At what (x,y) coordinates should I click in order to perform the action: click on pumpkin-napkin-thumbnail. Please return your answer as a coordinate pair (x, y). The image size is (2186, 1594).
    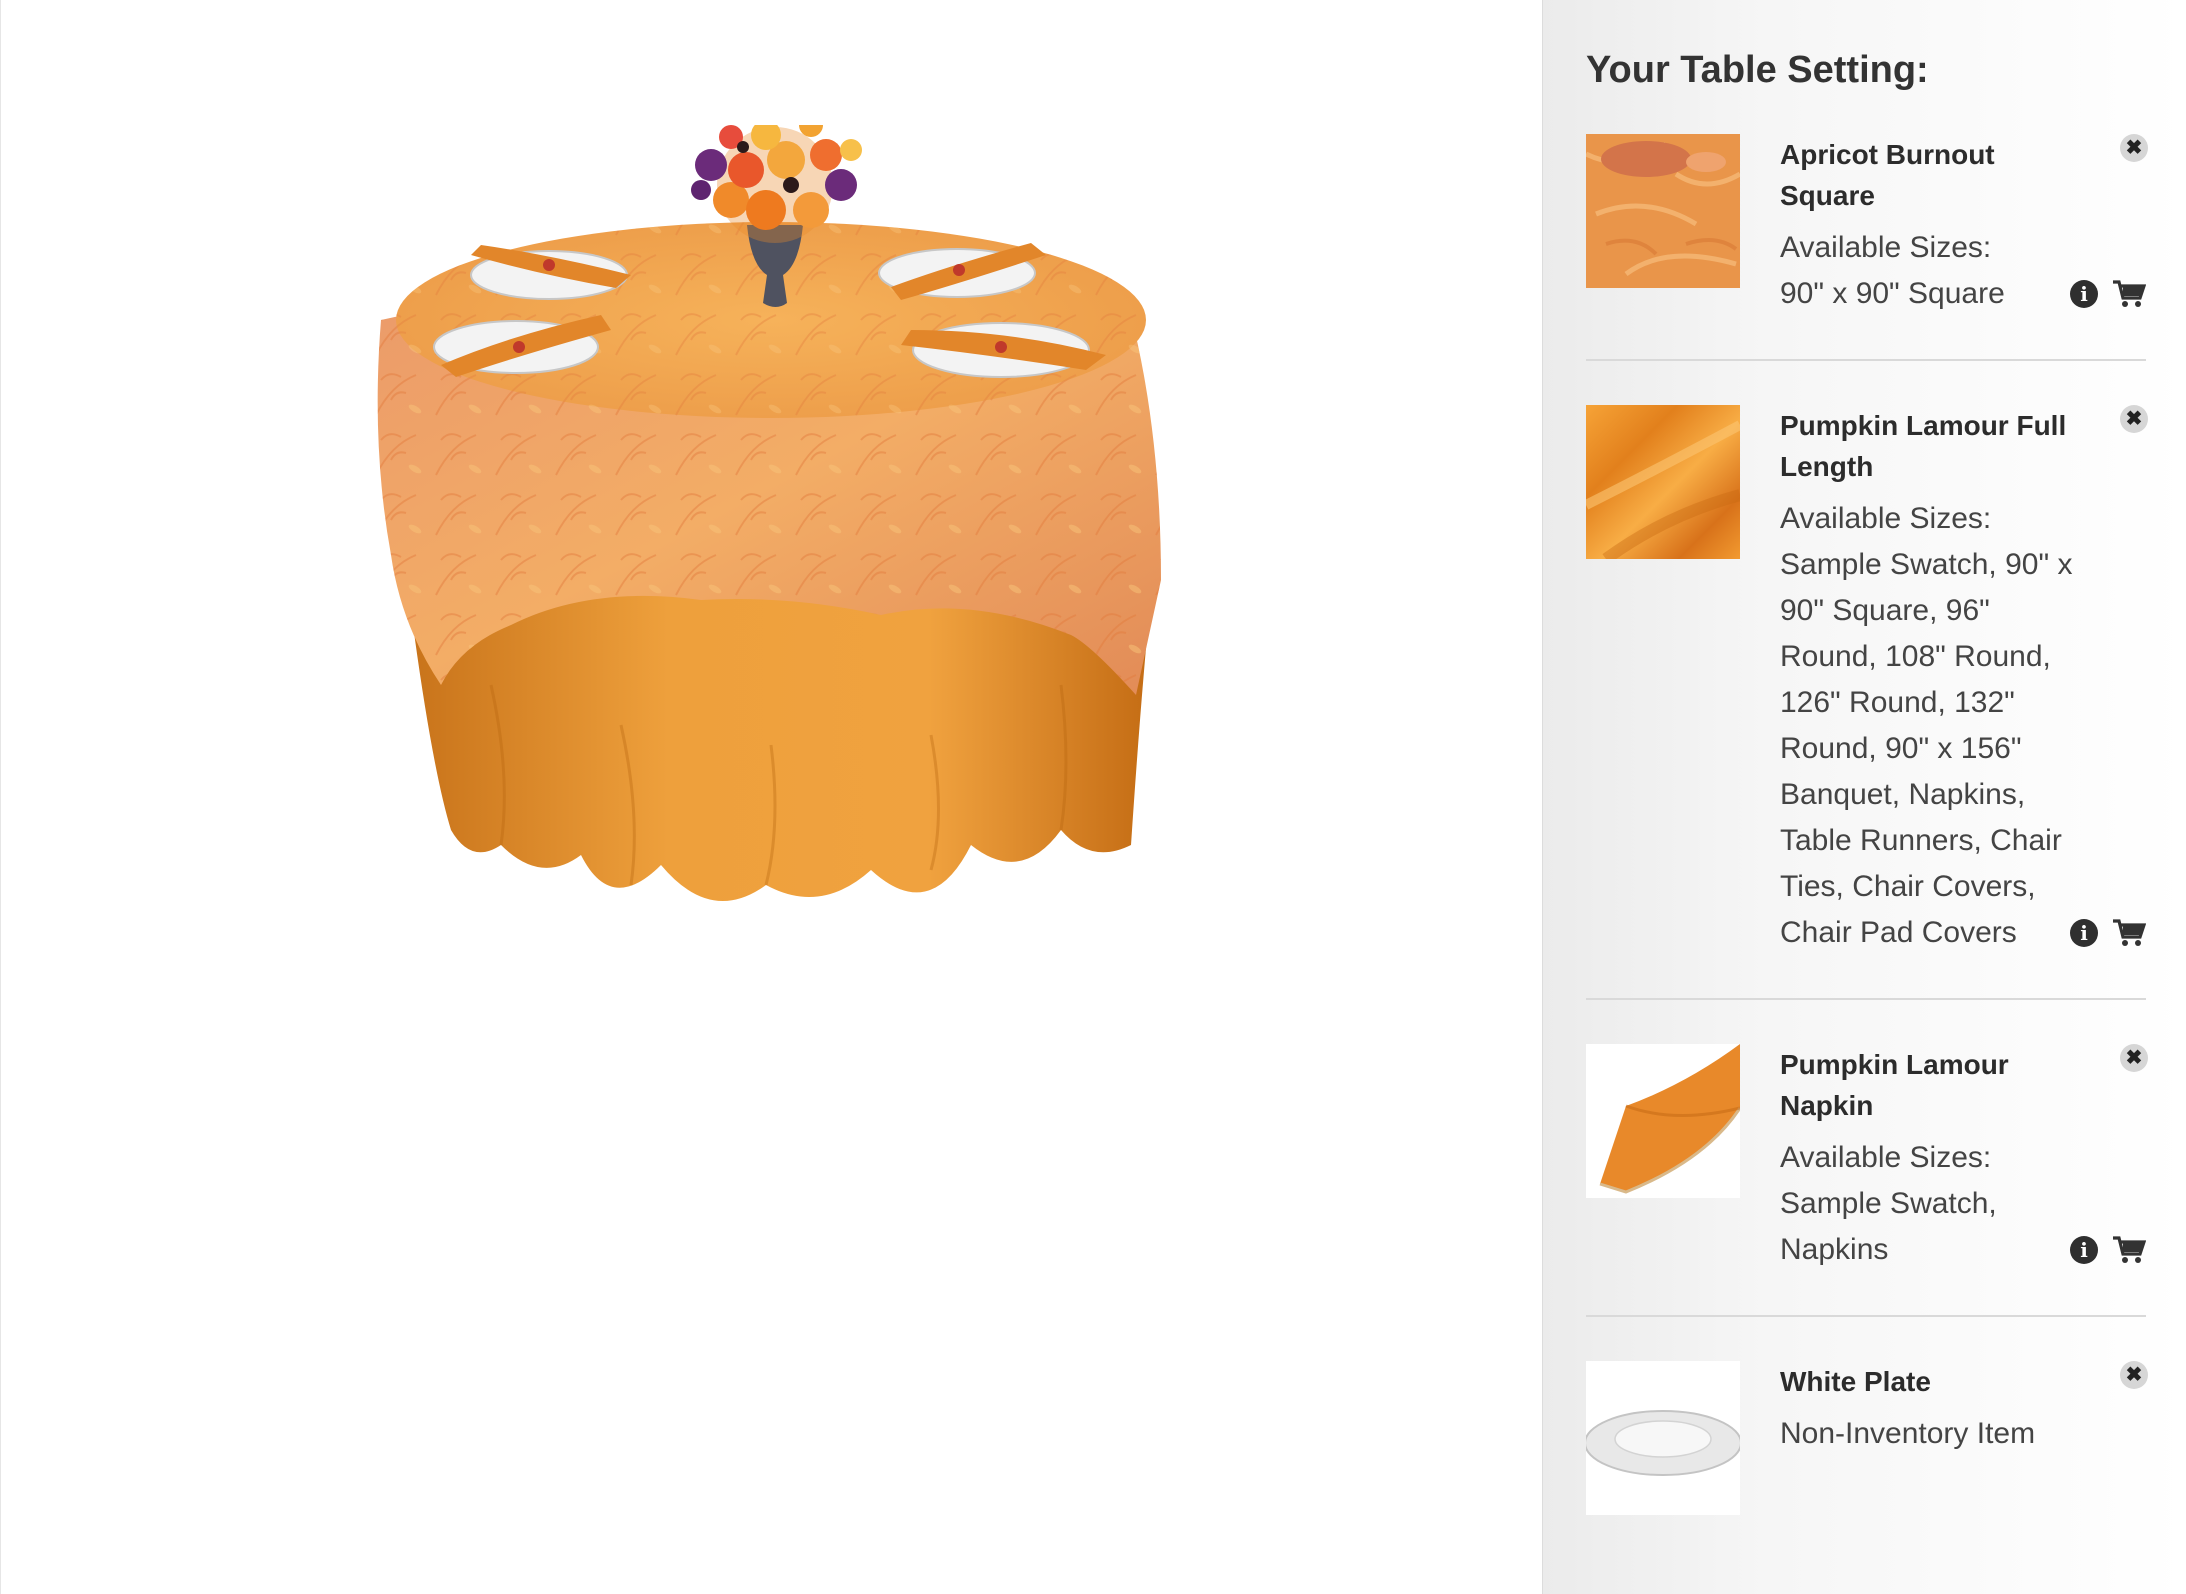
    Looking at the image, I should click on (1663, 1121).